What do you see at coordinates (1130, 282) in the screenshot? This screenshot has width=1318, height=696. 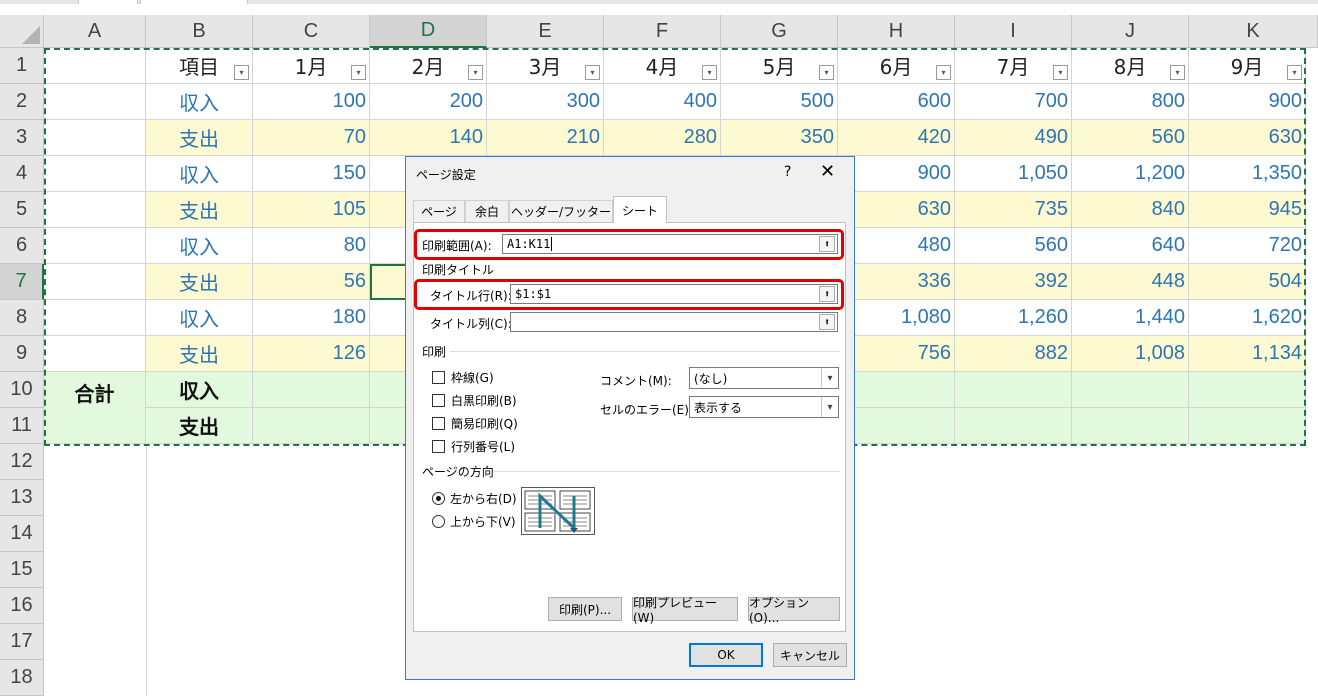 I see `value-cell: 448` at bounding box center [1130, 282].